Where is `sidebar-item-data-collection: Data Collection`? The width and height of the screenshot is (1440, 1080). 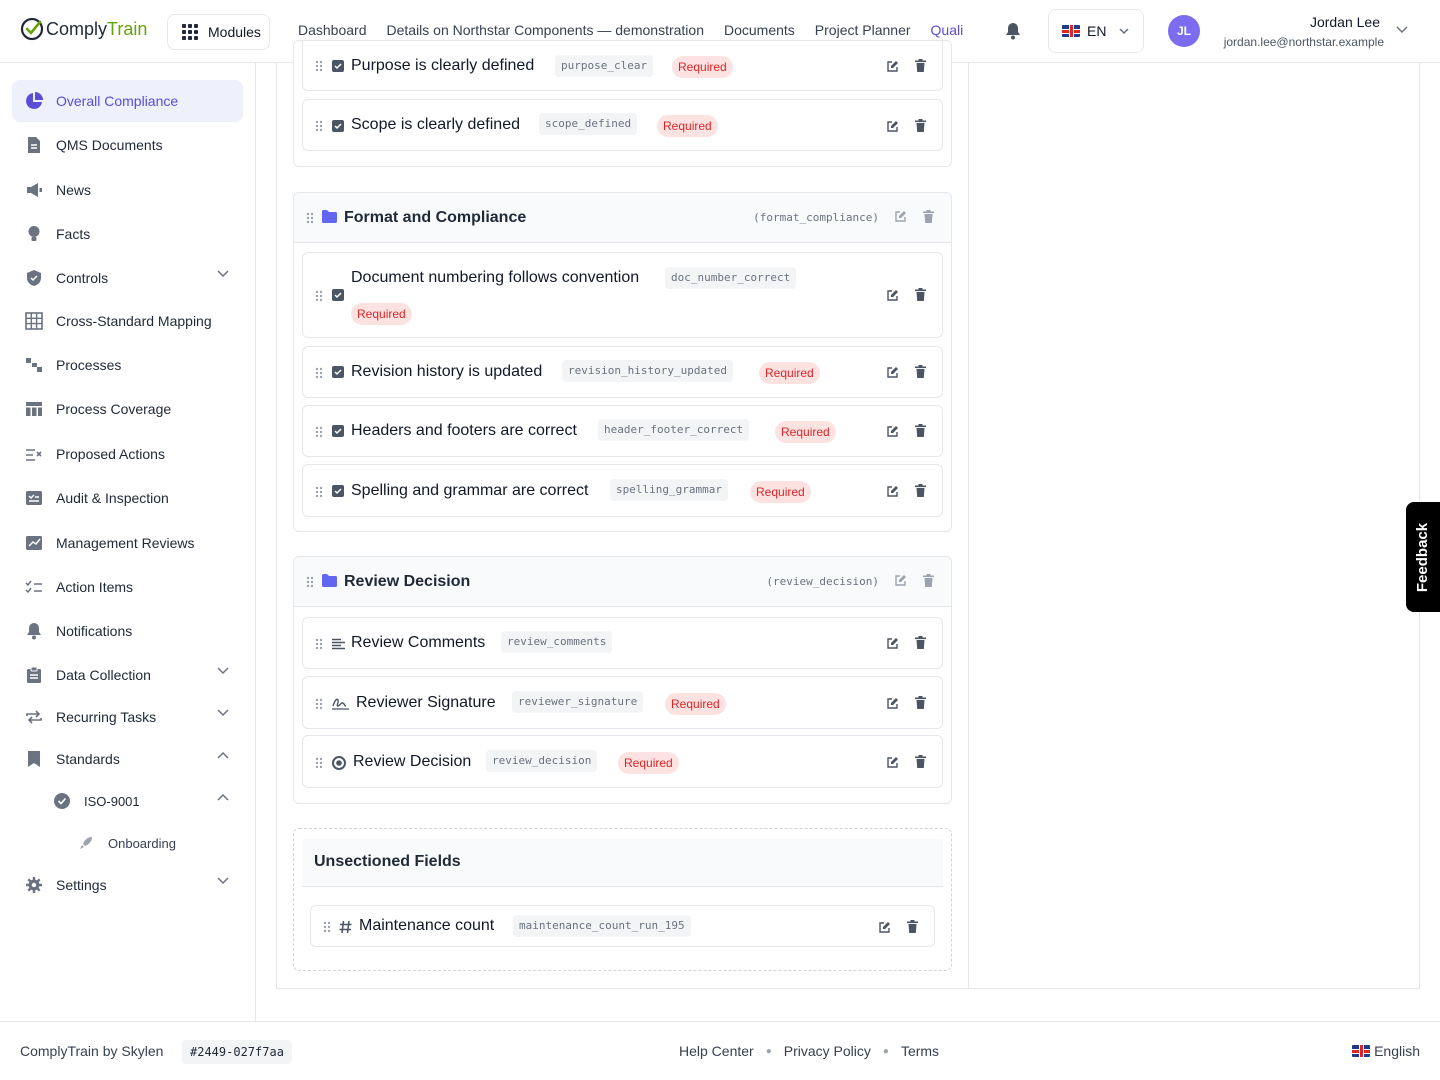 sidebar-item-data-collection: Data Collection is located at coordinates (127, 675).